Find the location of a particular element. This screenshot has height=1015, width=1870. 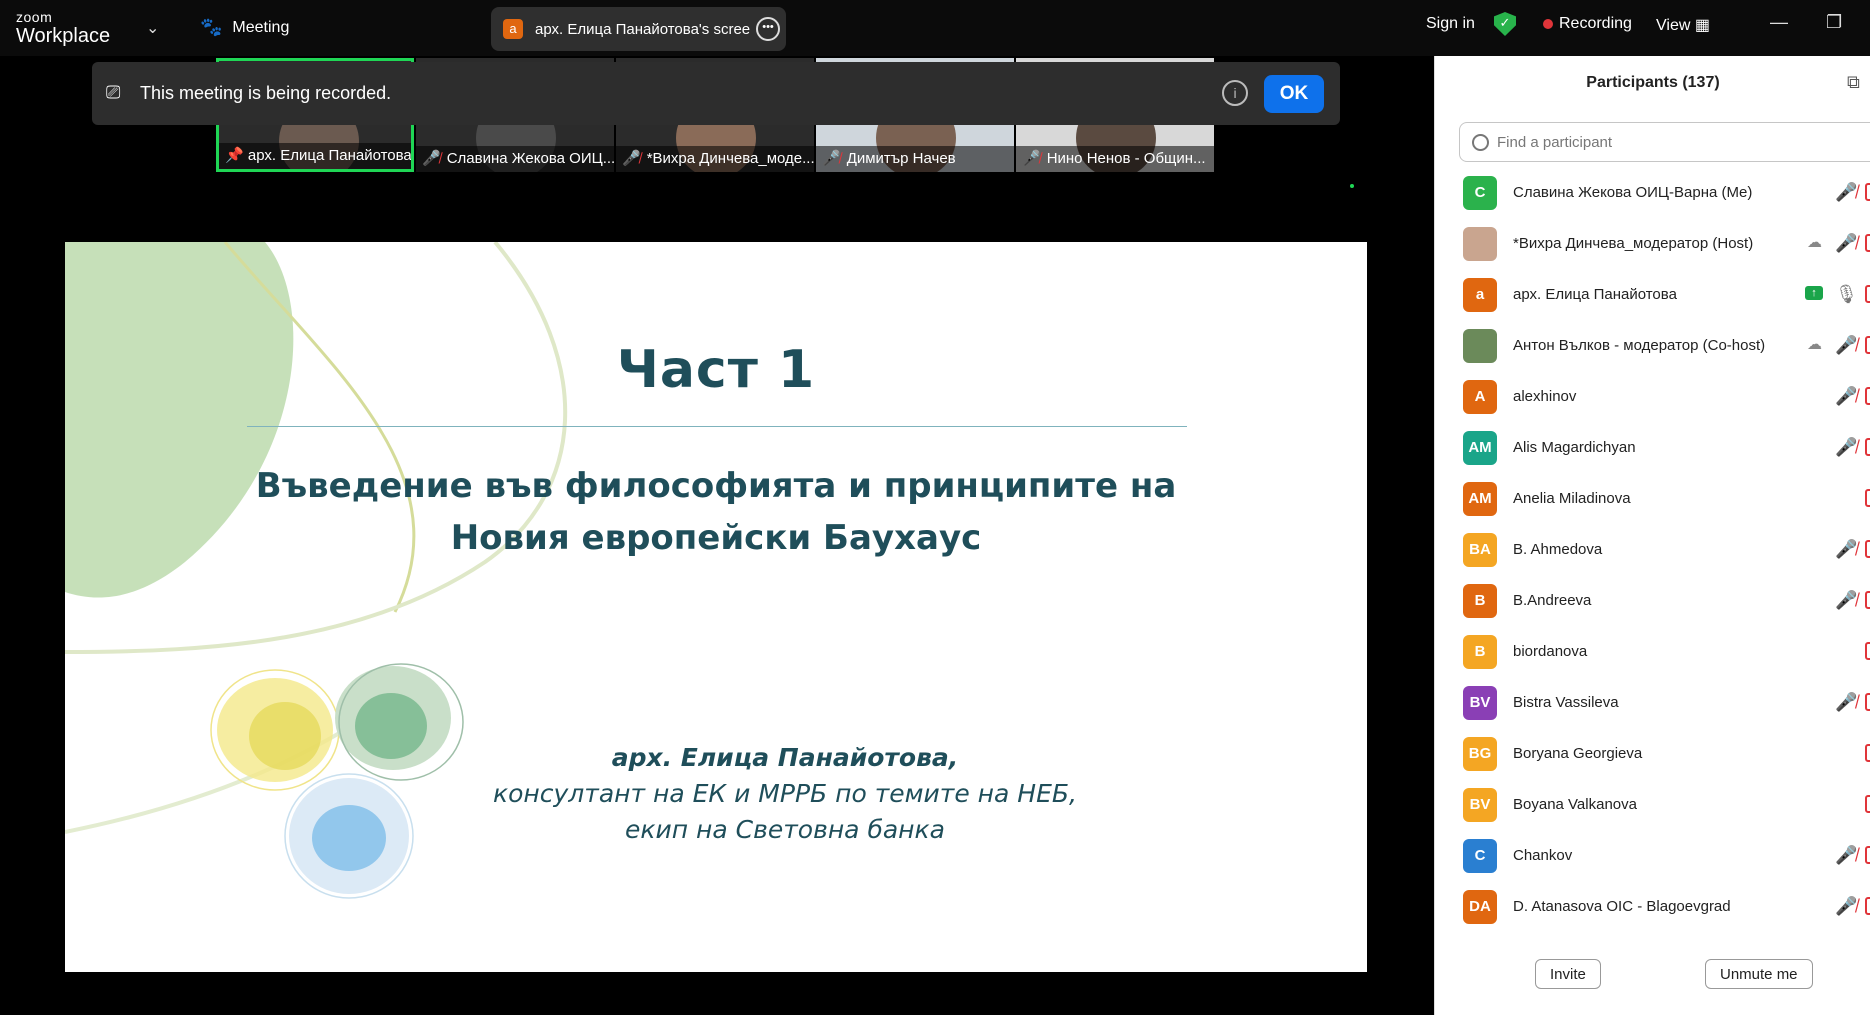

status-dot is located at coordinates (1352, 186).